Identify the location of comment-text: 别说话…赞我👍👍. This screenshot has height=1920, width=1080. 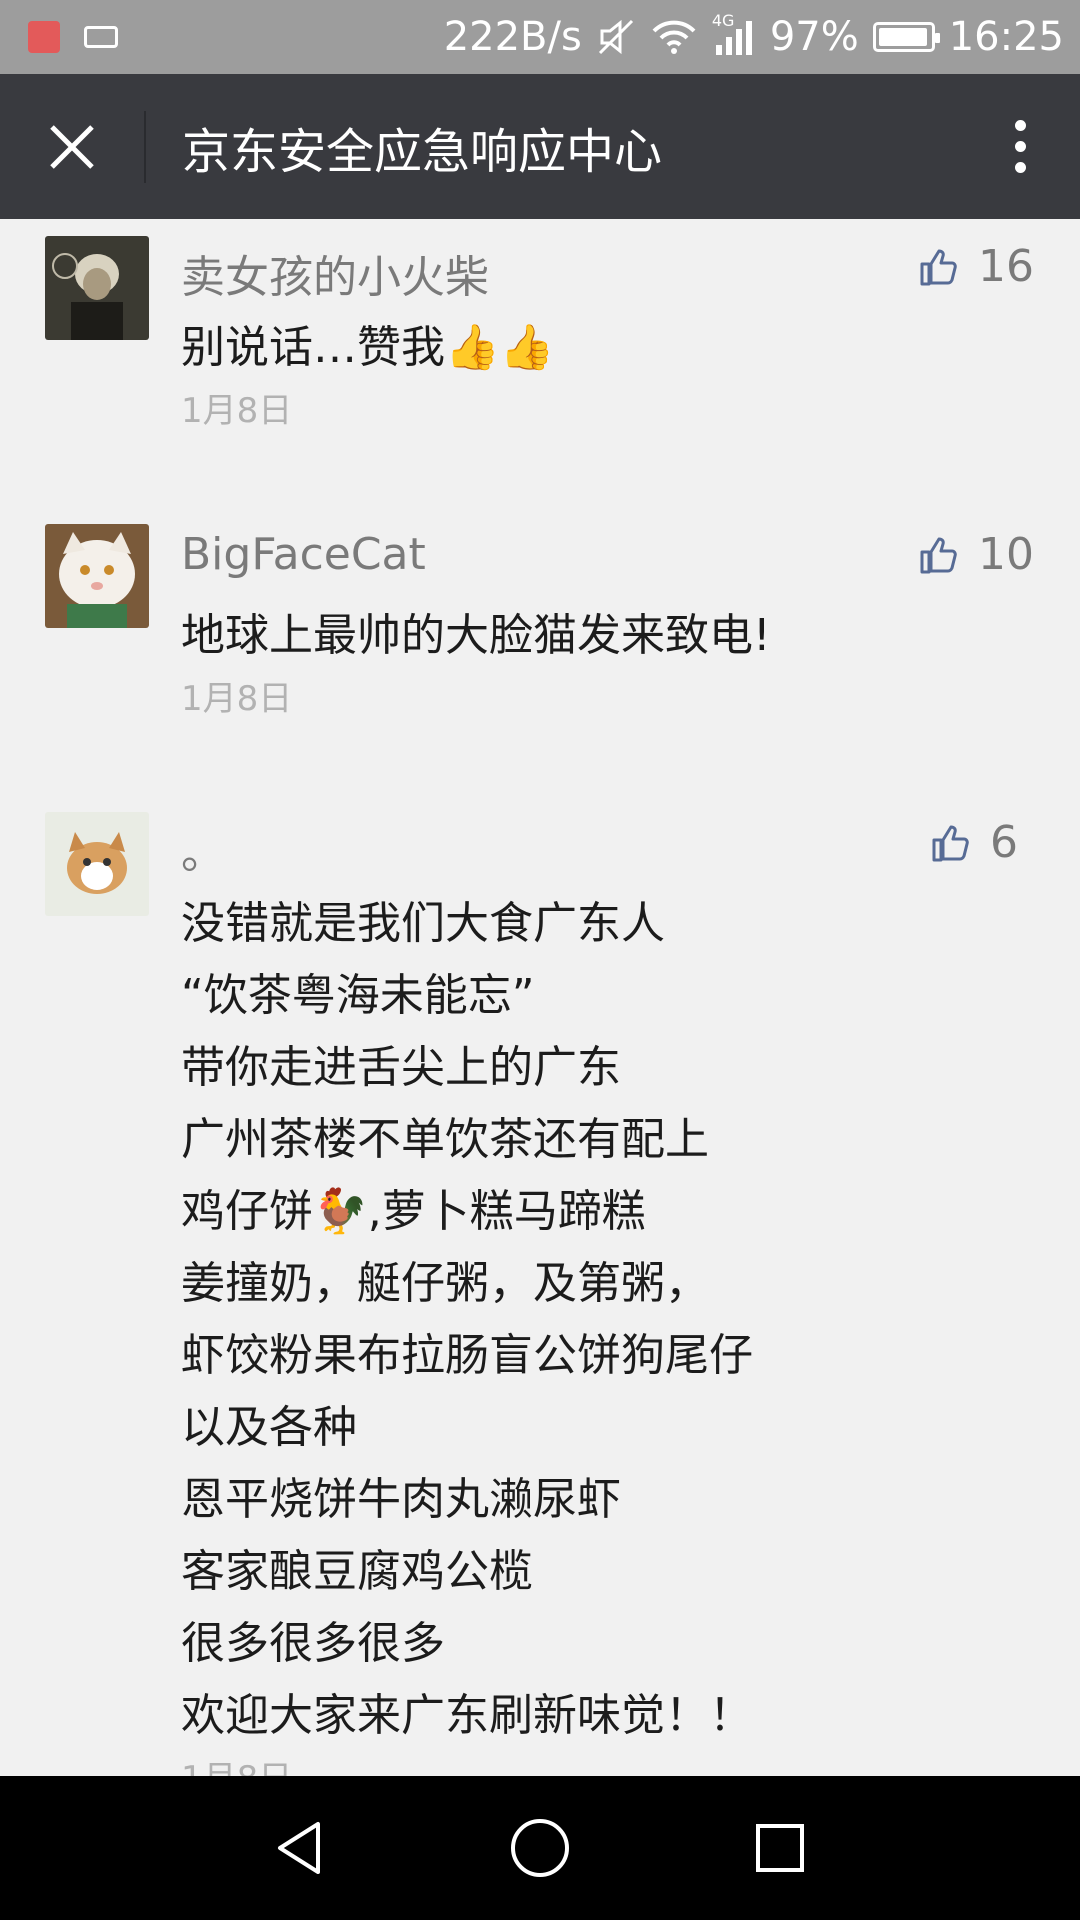
(368, 347).